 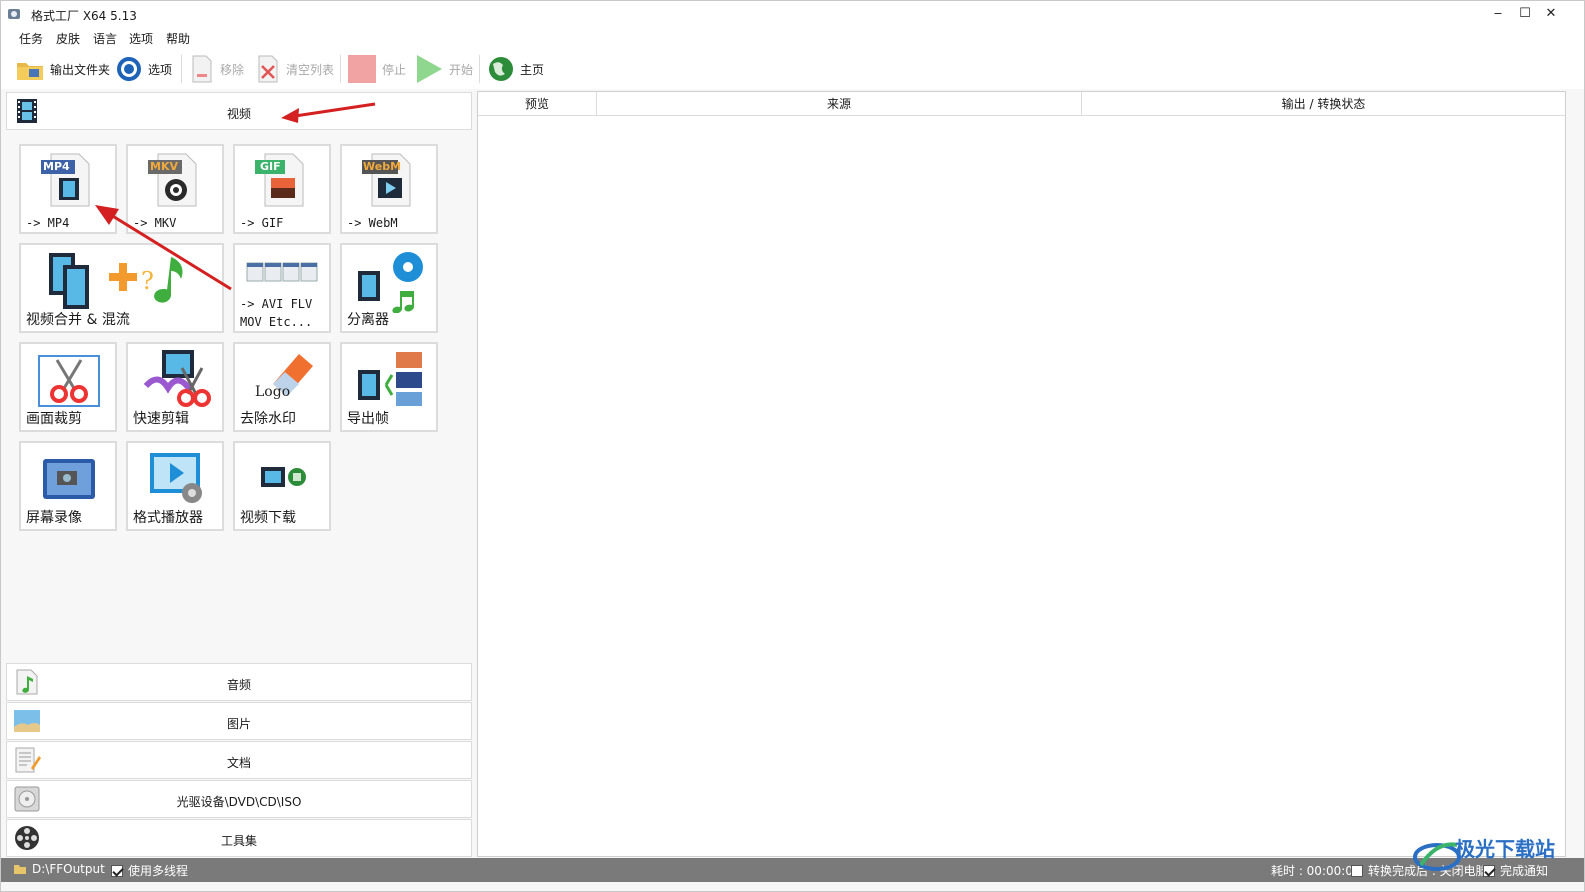 What do you see at coordinates (262, 223) in the screenshot?
I see `tool-to-gif-label: -> GIF` at bounding box center [262, 223].